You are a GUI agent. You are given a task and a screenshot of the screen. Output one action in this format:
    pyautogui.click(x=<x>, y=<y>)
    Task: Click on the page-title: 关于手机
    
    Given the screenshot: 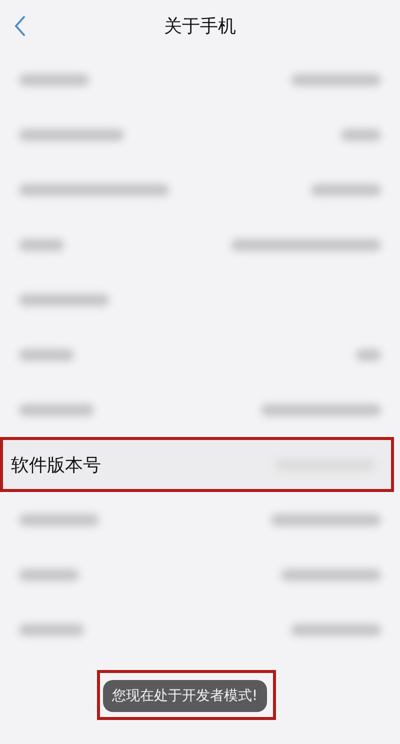 What is the action you would take?
    pyautogui.click(x=200, y=26)
    